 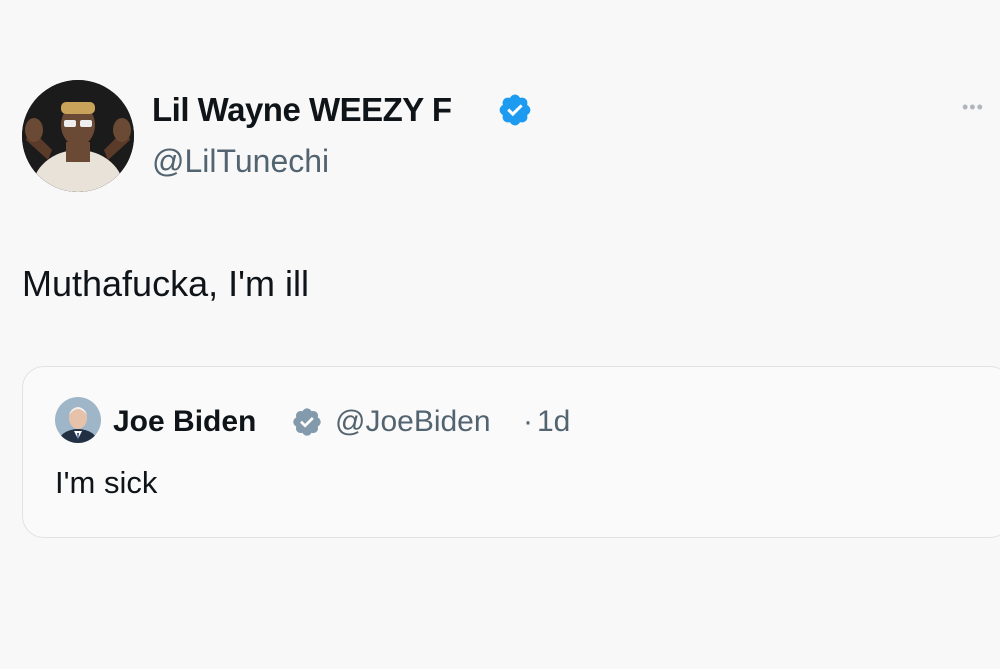 I want to click on quoted-avatar-image, so click(x=78, y=420).